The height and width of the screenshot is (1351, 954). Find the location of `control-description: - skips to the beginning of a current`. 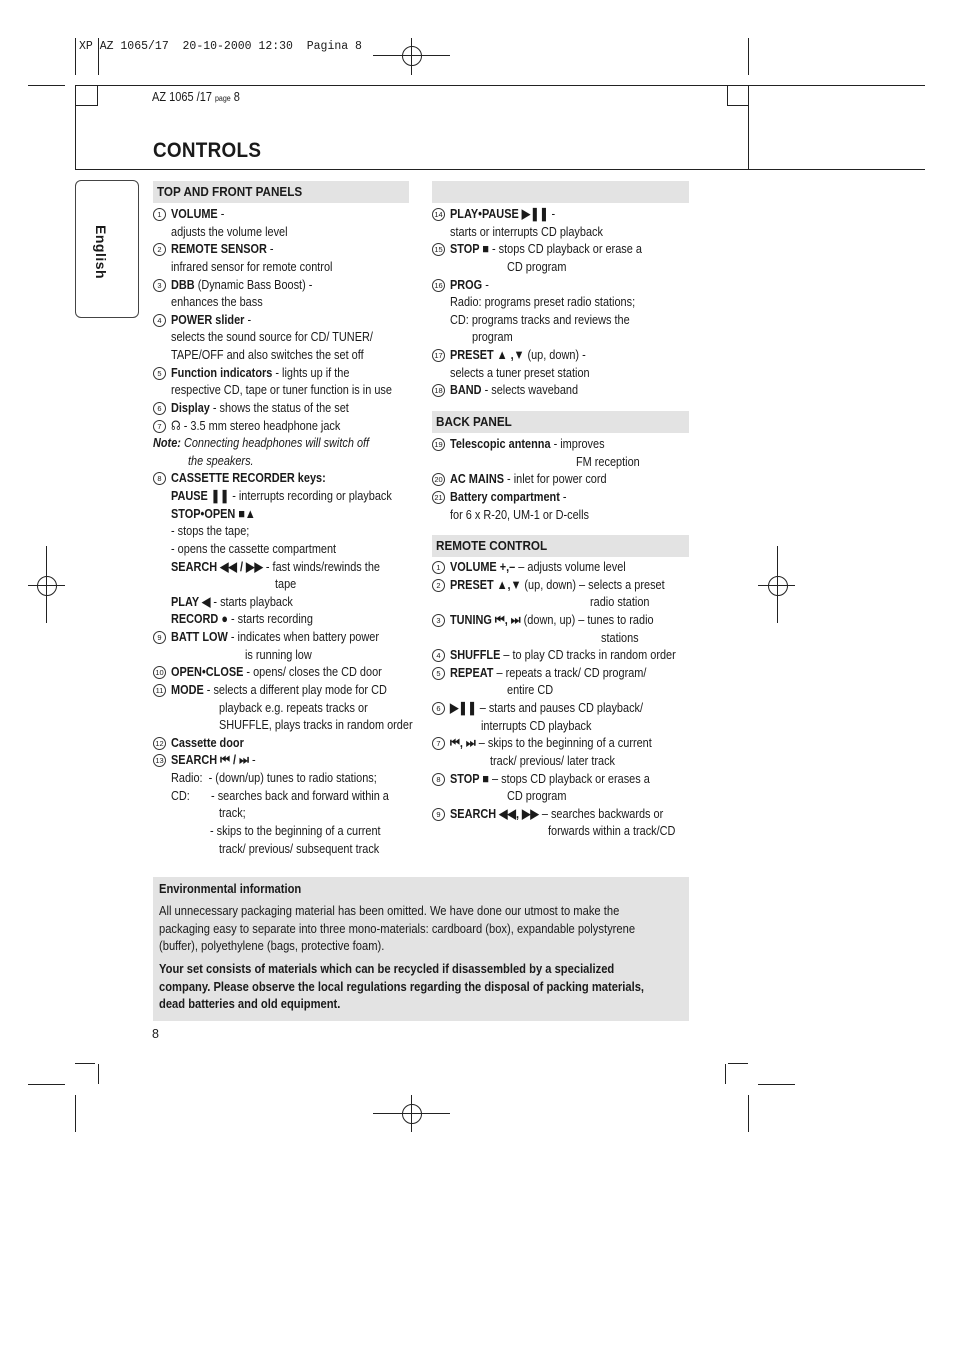

control-description: - skips to the beginning of a current is located at coordinates (295, 830).